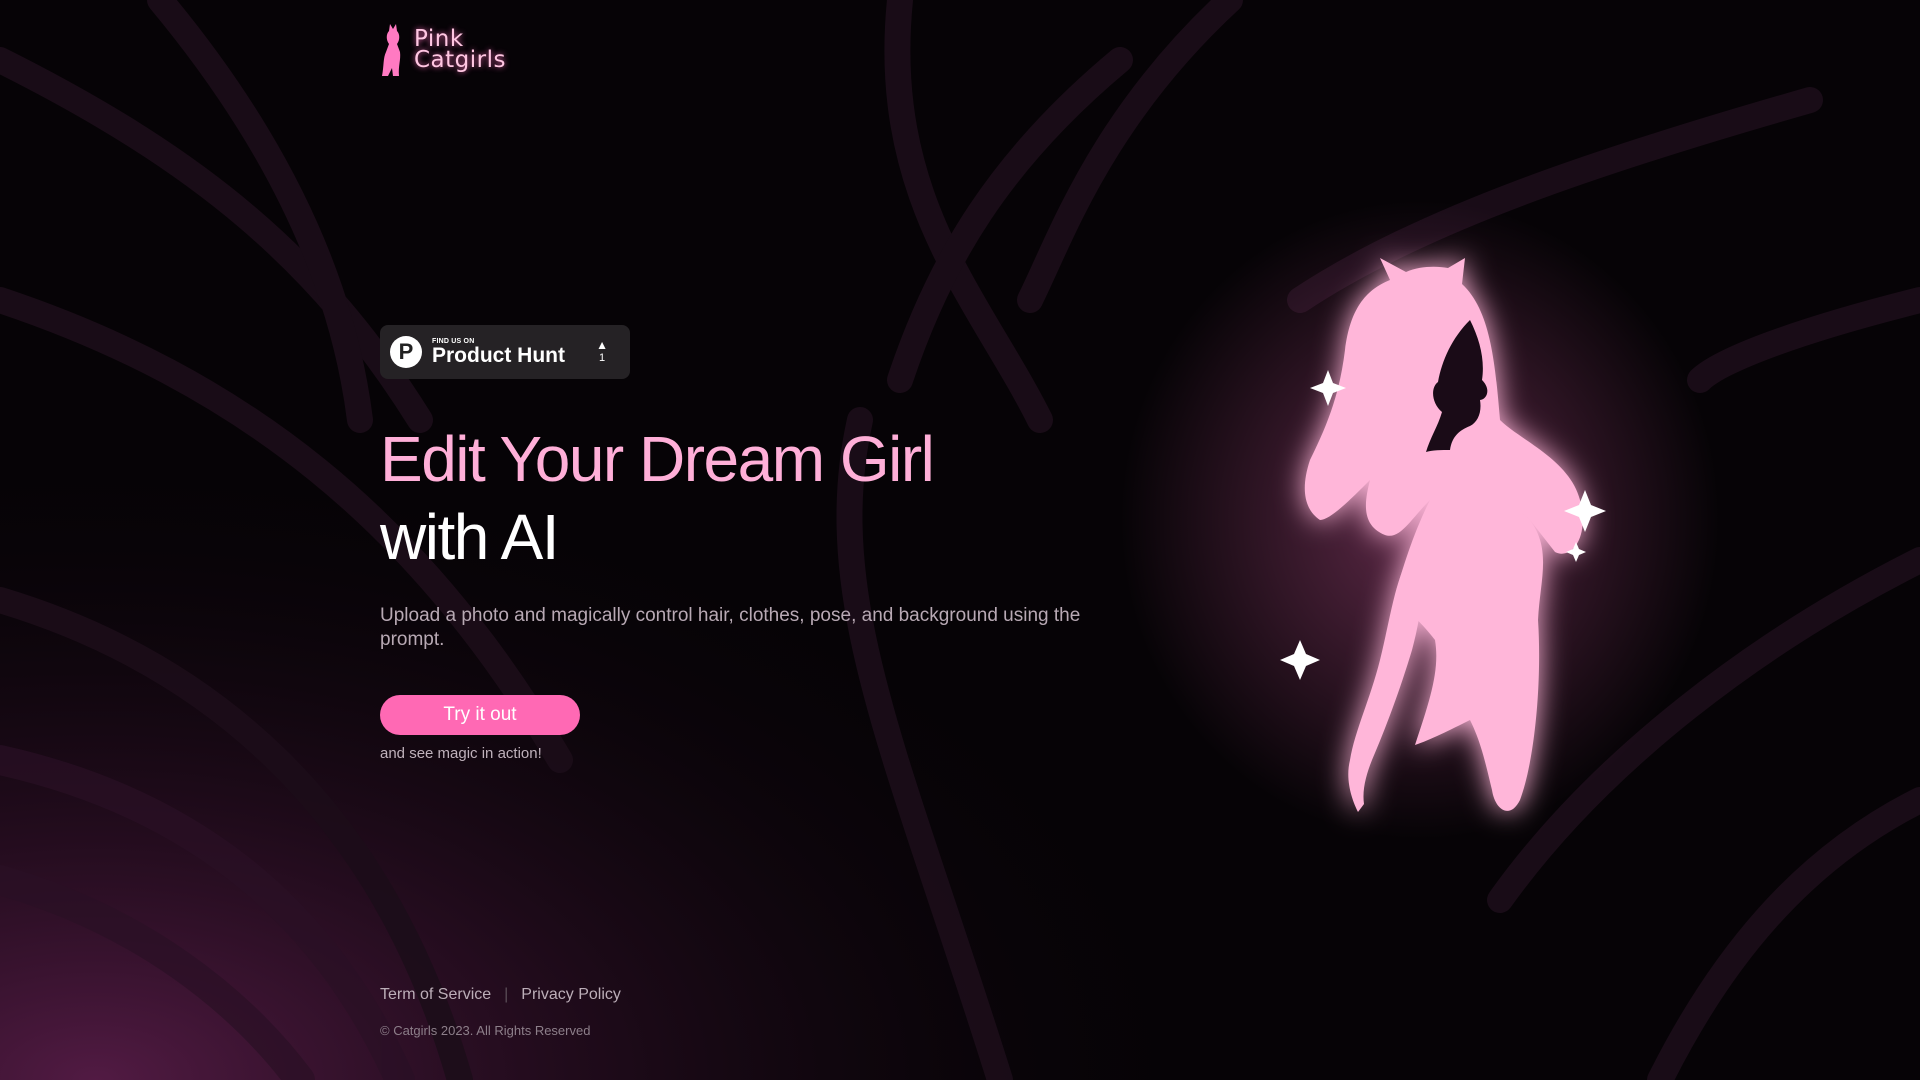 This screenshot has width=1920, height=1080. Describe the element at coordinates (1443, 535) in the screenshot. I see `catgirl-silhouette-illustration` at that location.